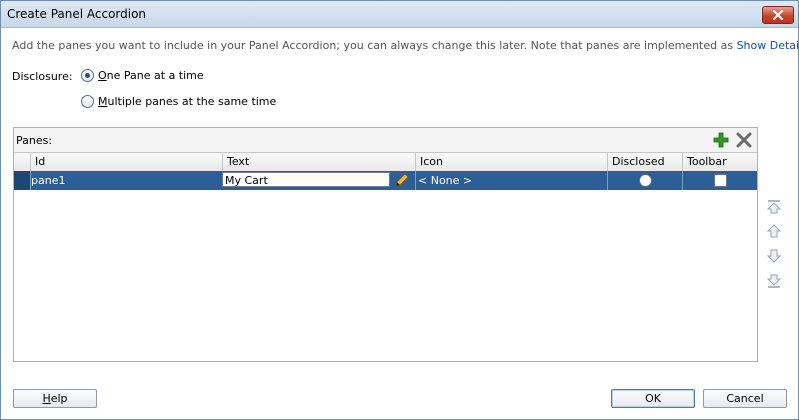 The width and height of the screenshot is (799, 420). Describe the element at coordinates (767, 45) in the screenshot. I see `show-detail-item-link: Show Detail Item` at that location.